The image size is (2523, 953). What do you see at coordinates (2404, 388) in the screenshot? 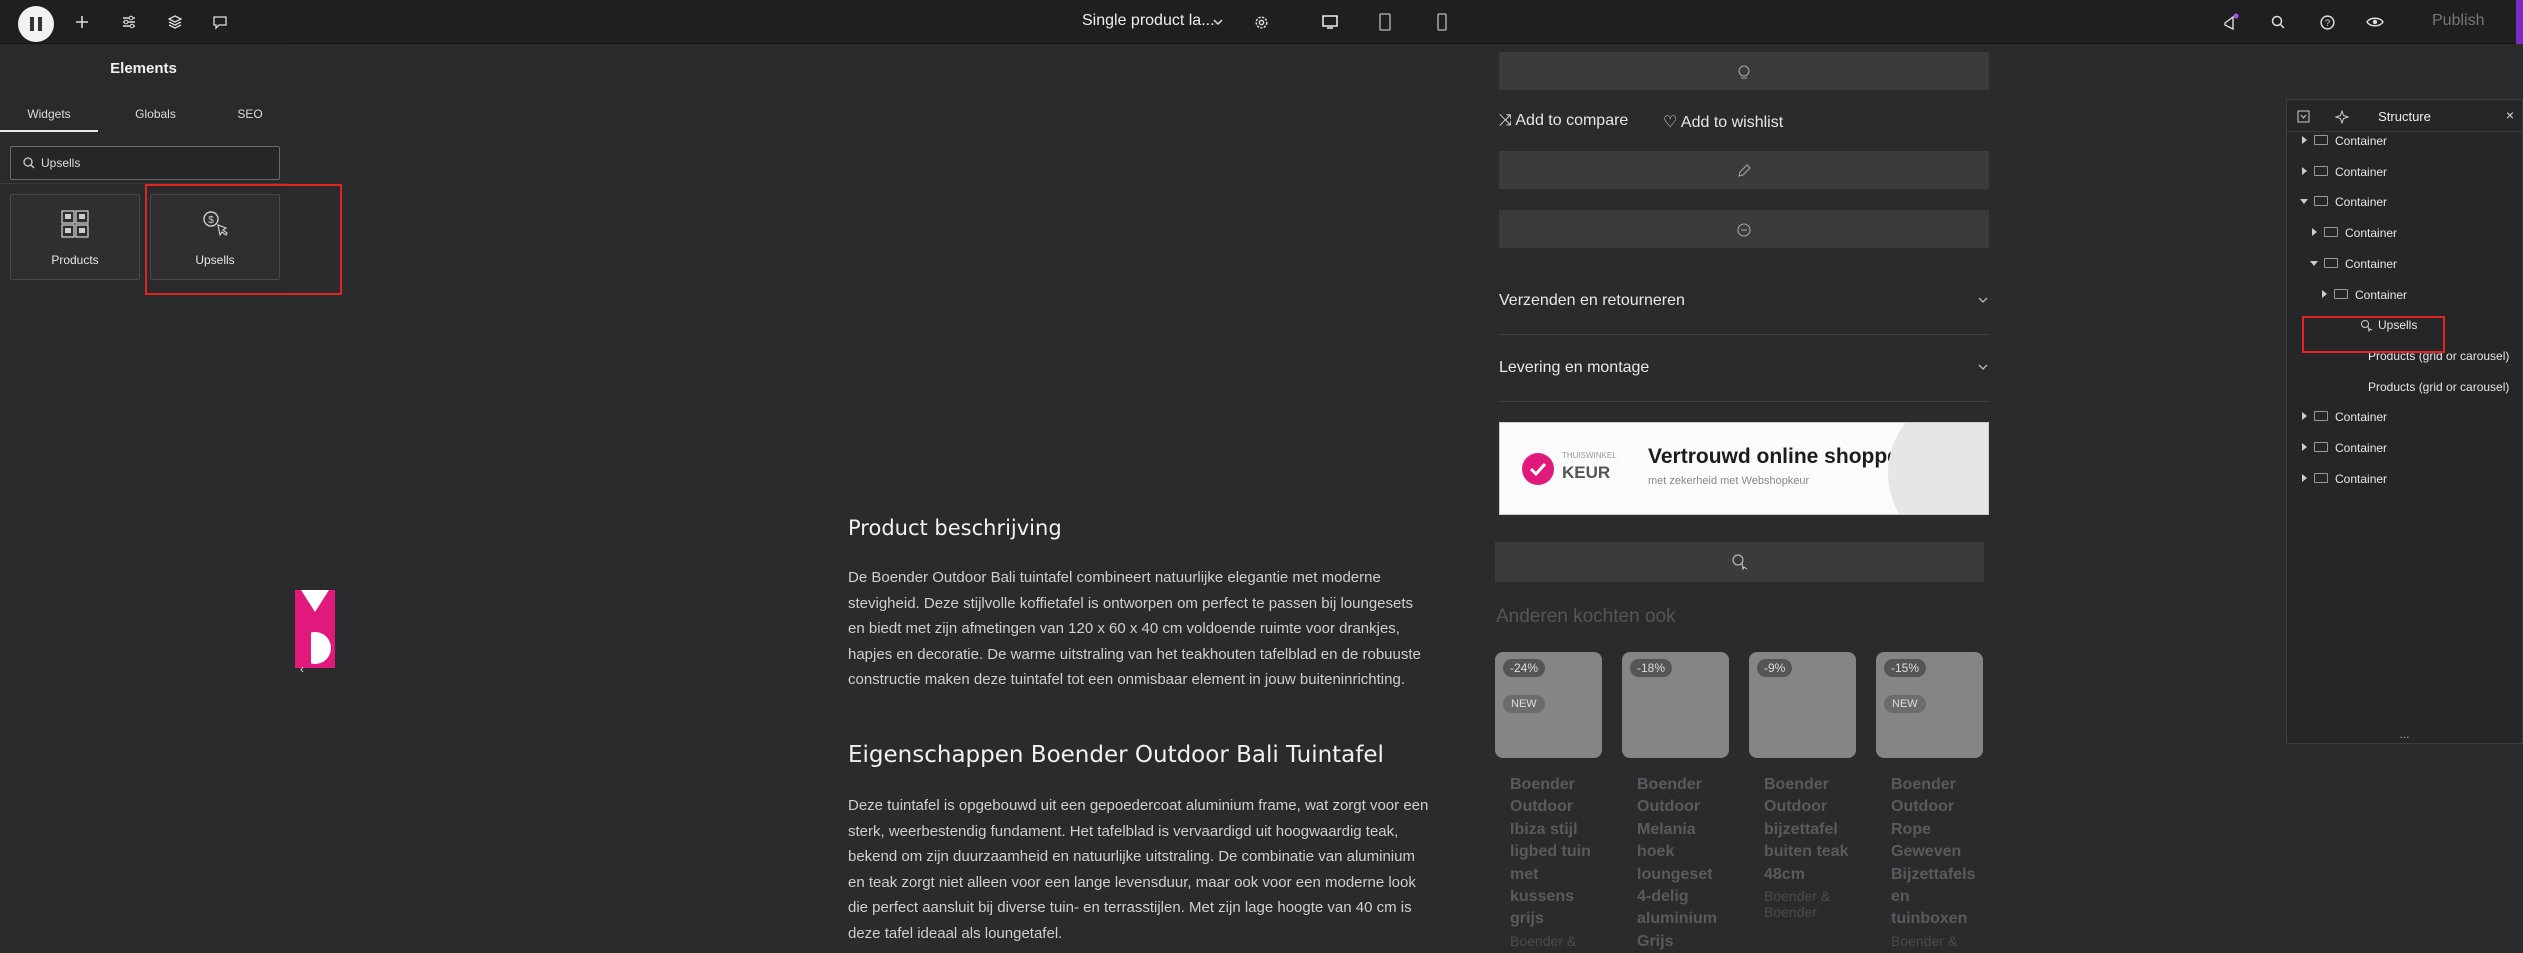
I see `structure-item: Products (grid or carousel)` at bounding box center [2404, 388].